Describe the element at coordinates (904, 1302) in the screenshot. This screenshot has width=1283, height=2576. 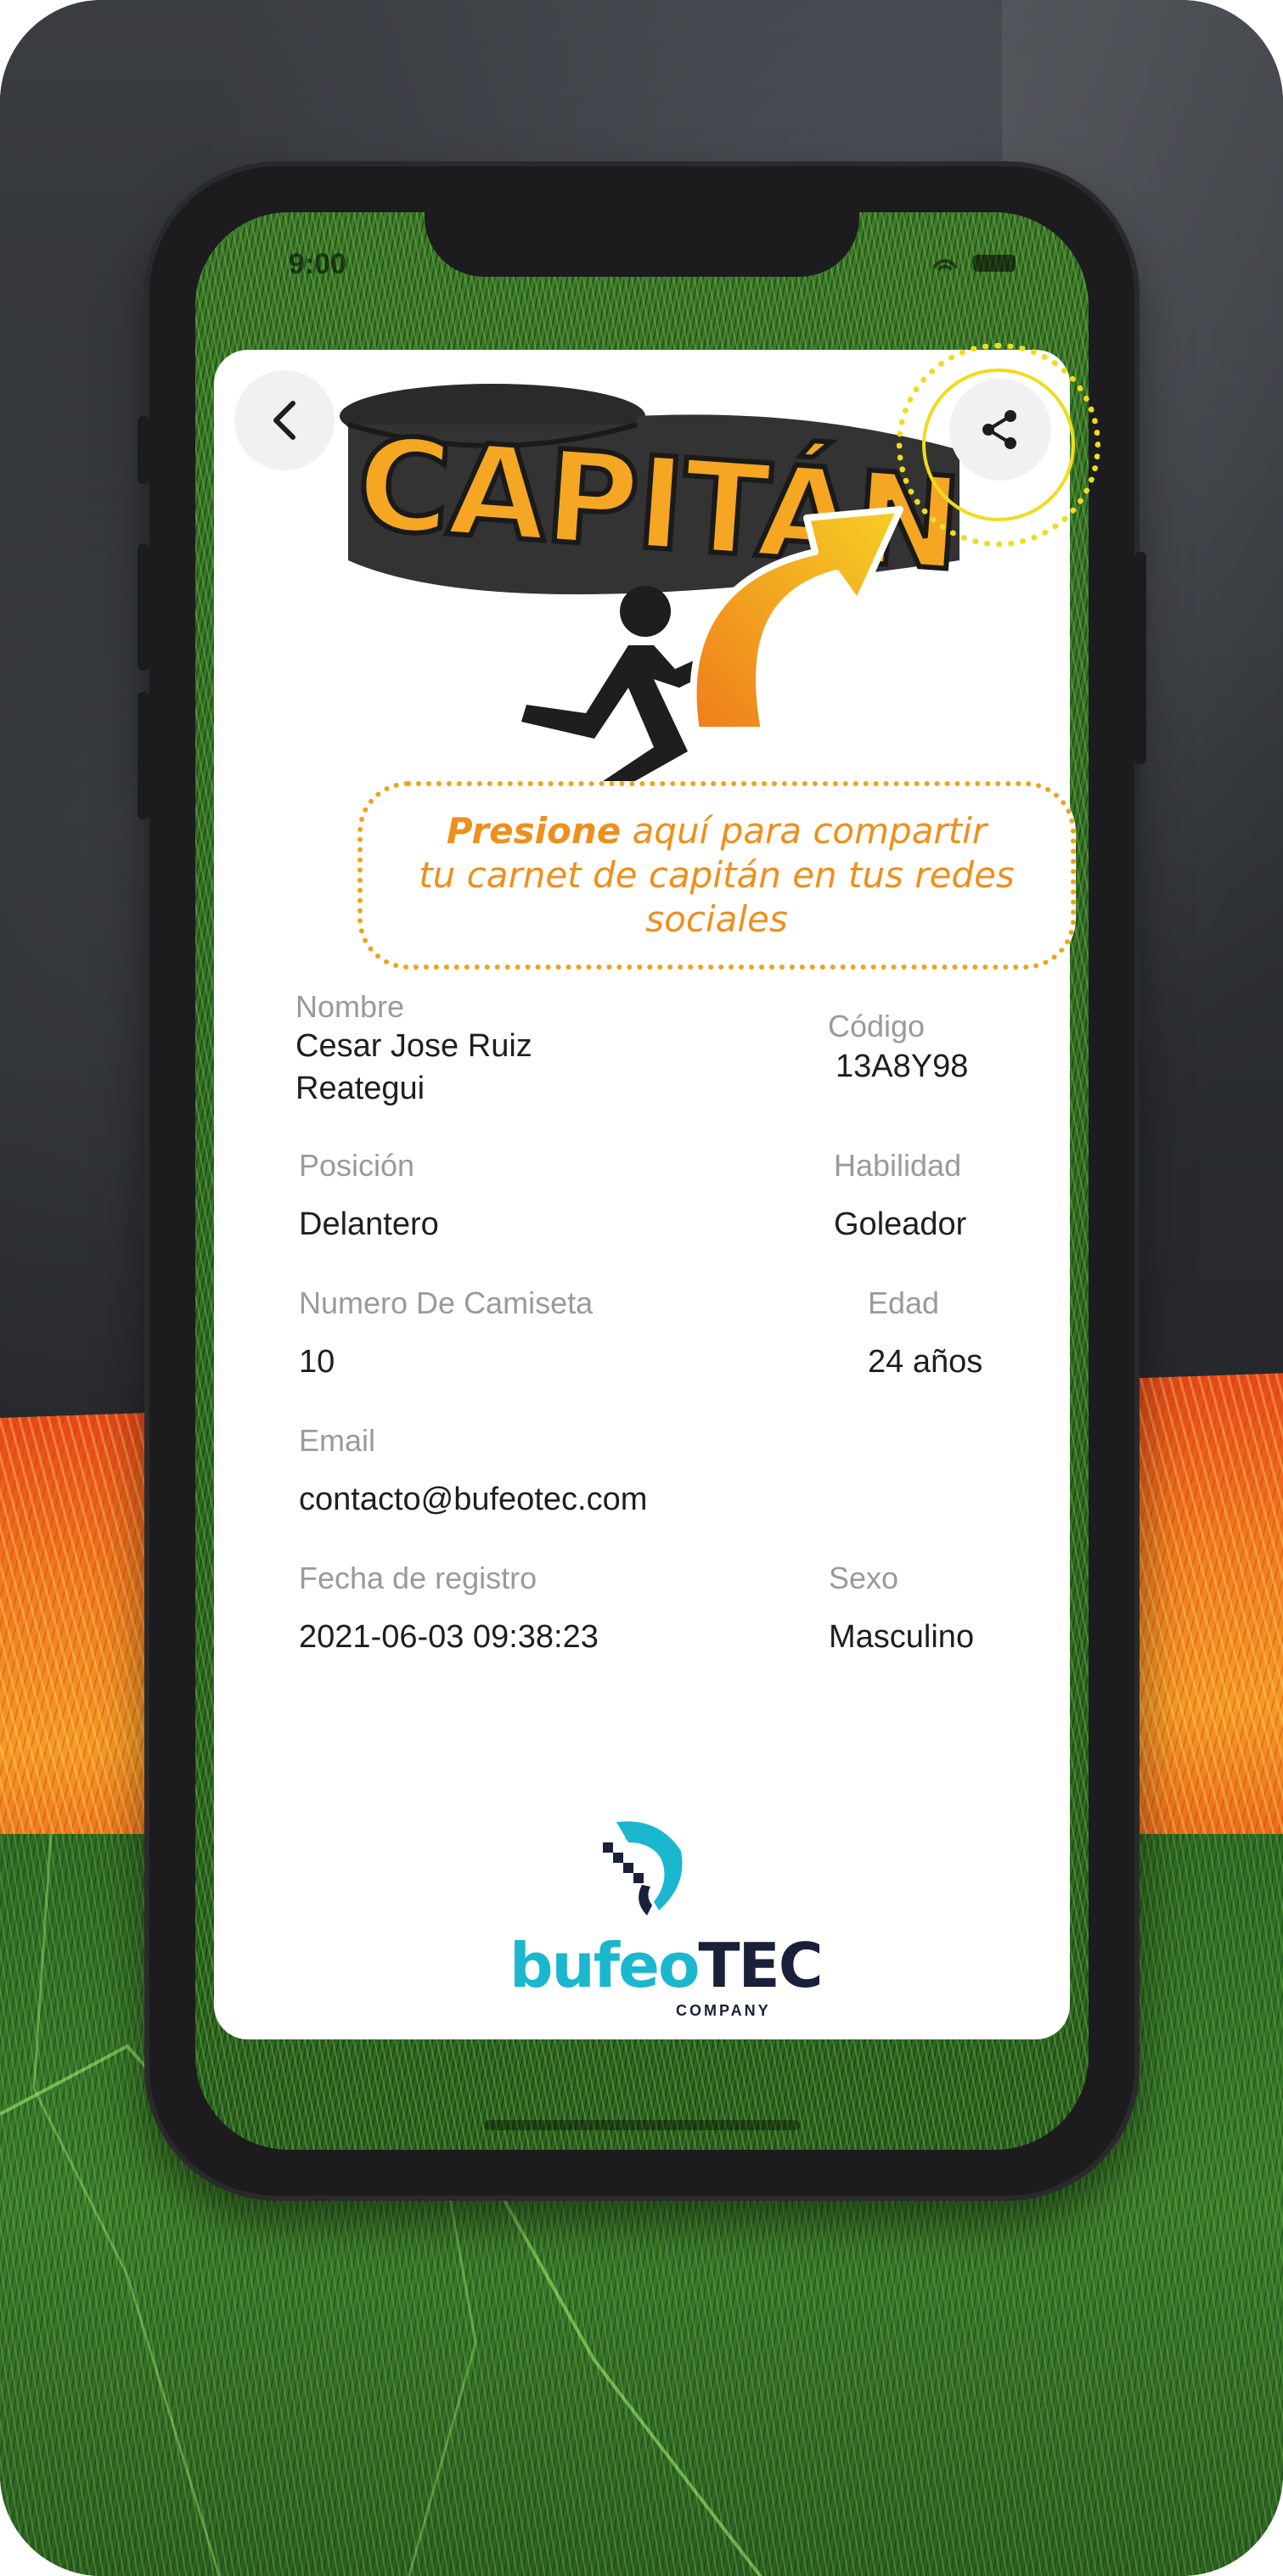
I see `edad-label: Edad` at that location.